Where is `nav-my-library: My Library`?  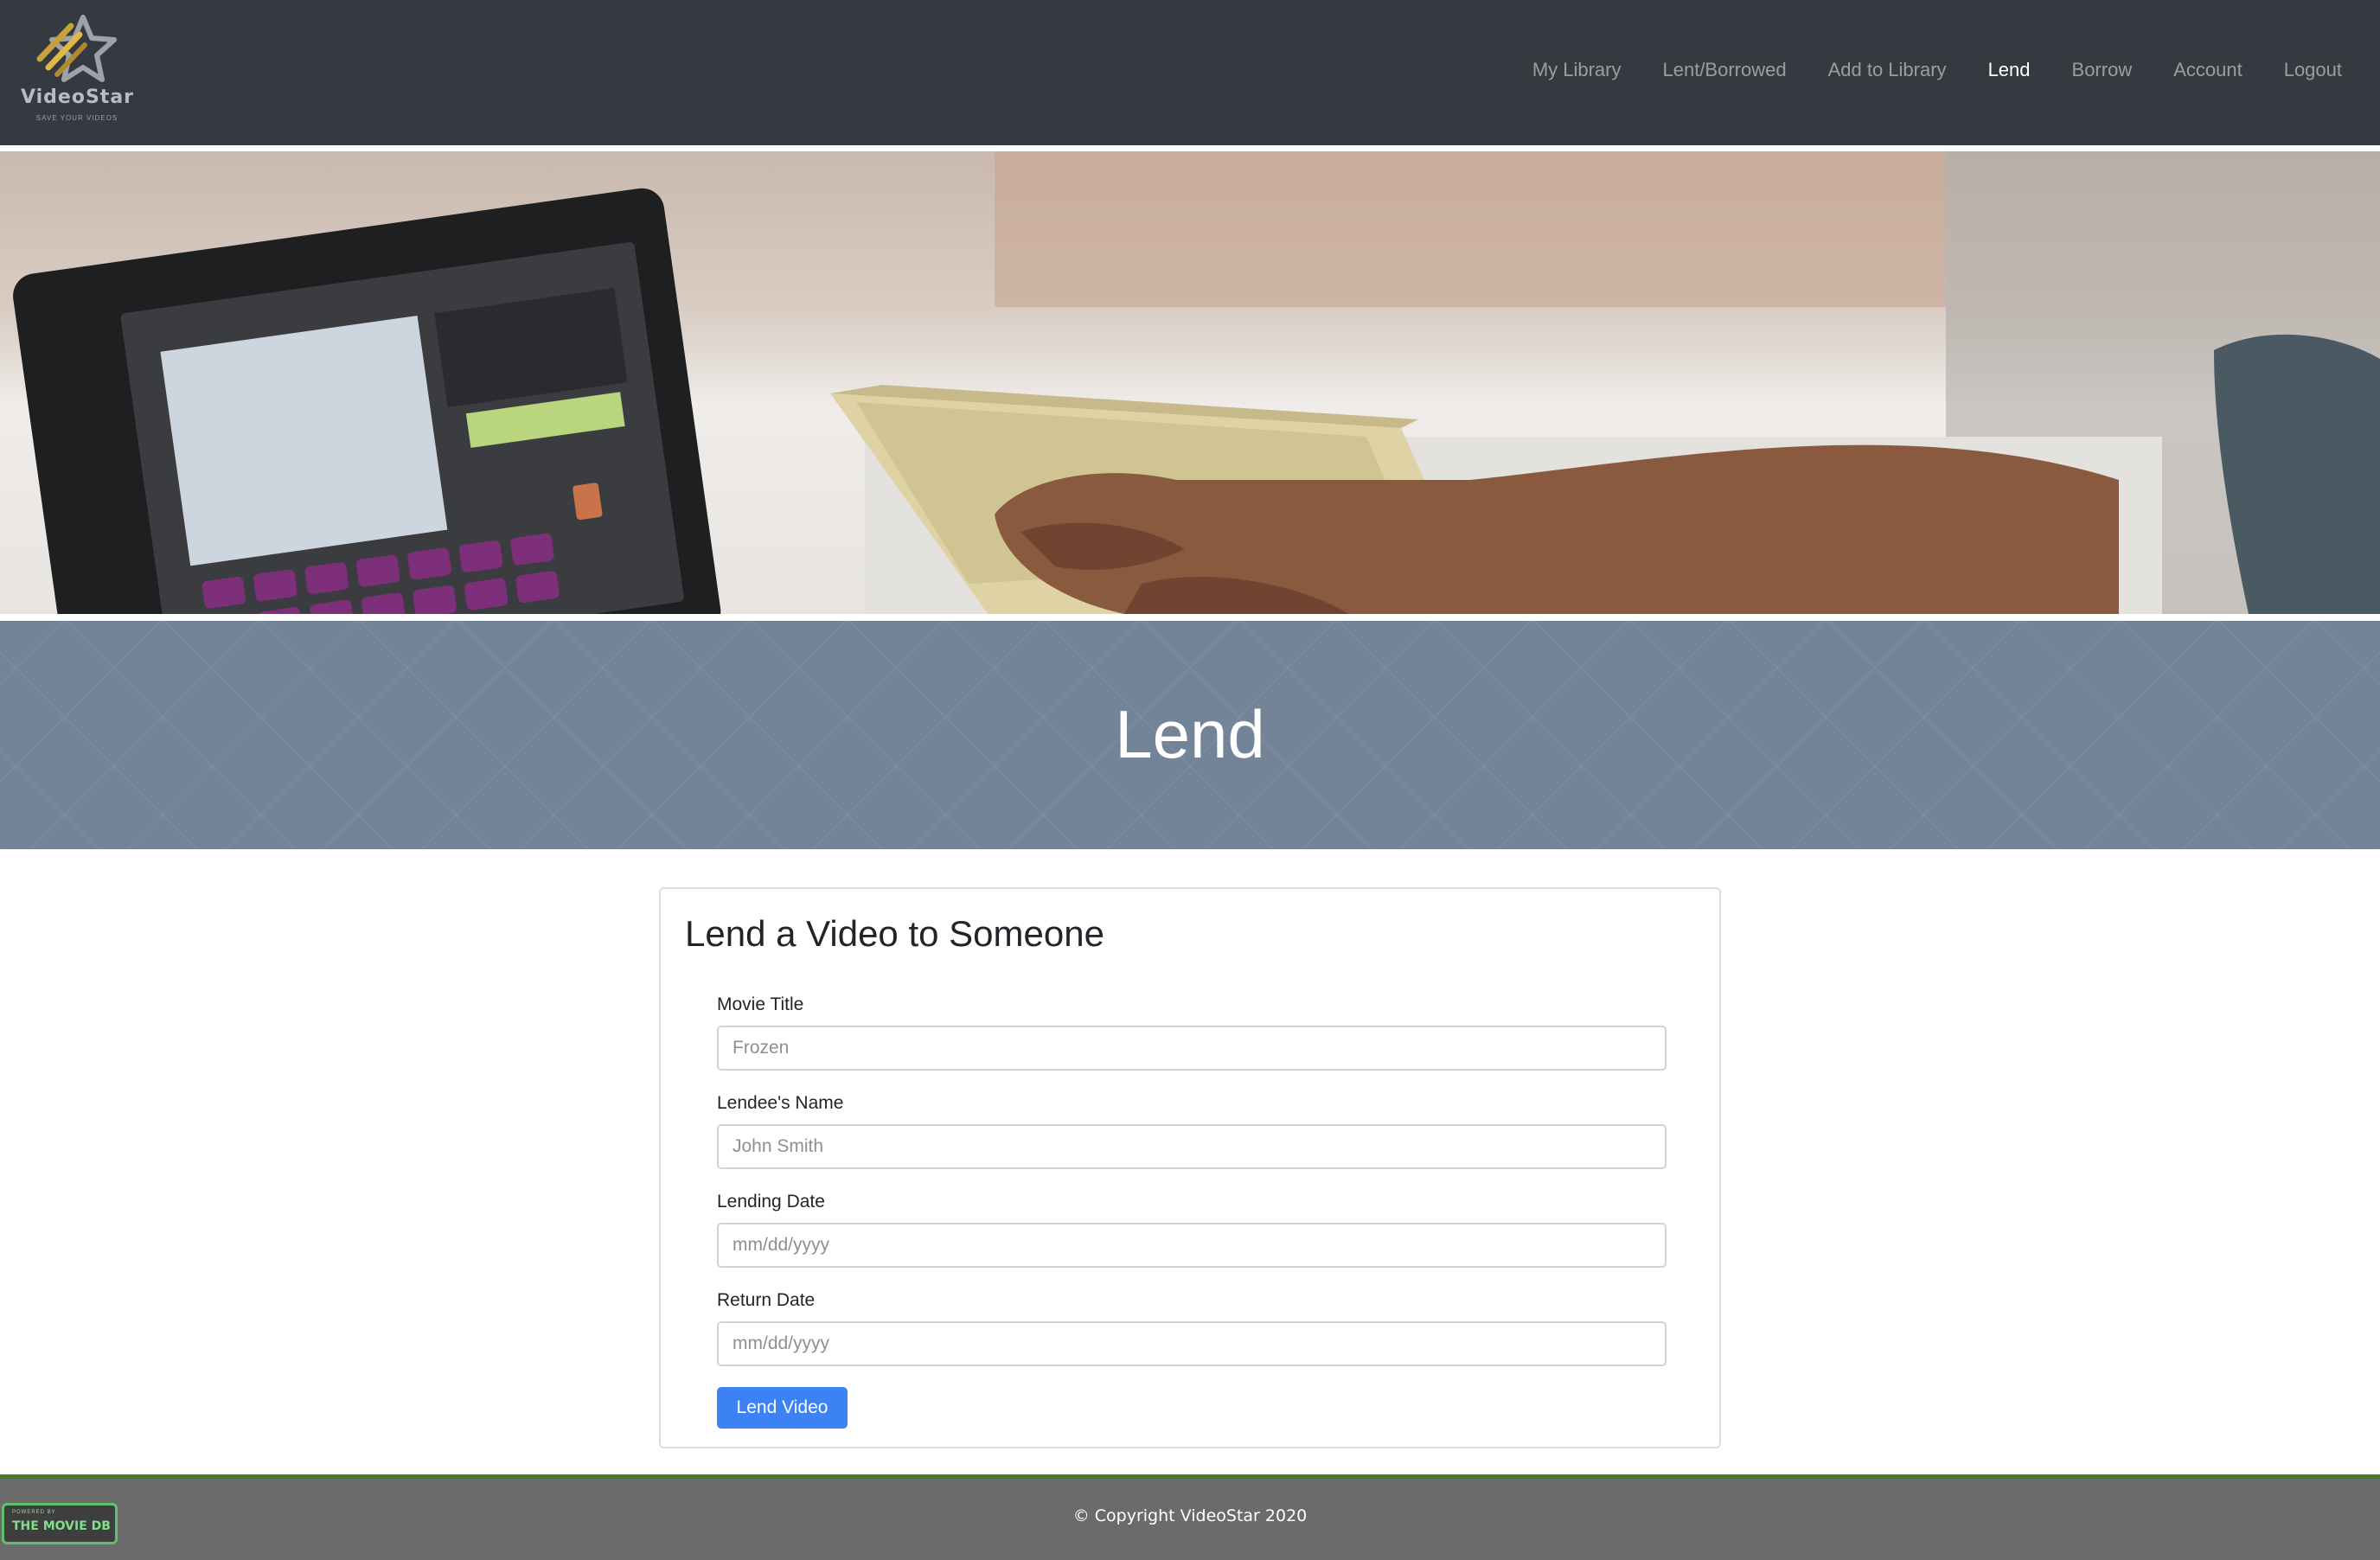
nav-my-library: My Library is located at coordinates (1577, 70).